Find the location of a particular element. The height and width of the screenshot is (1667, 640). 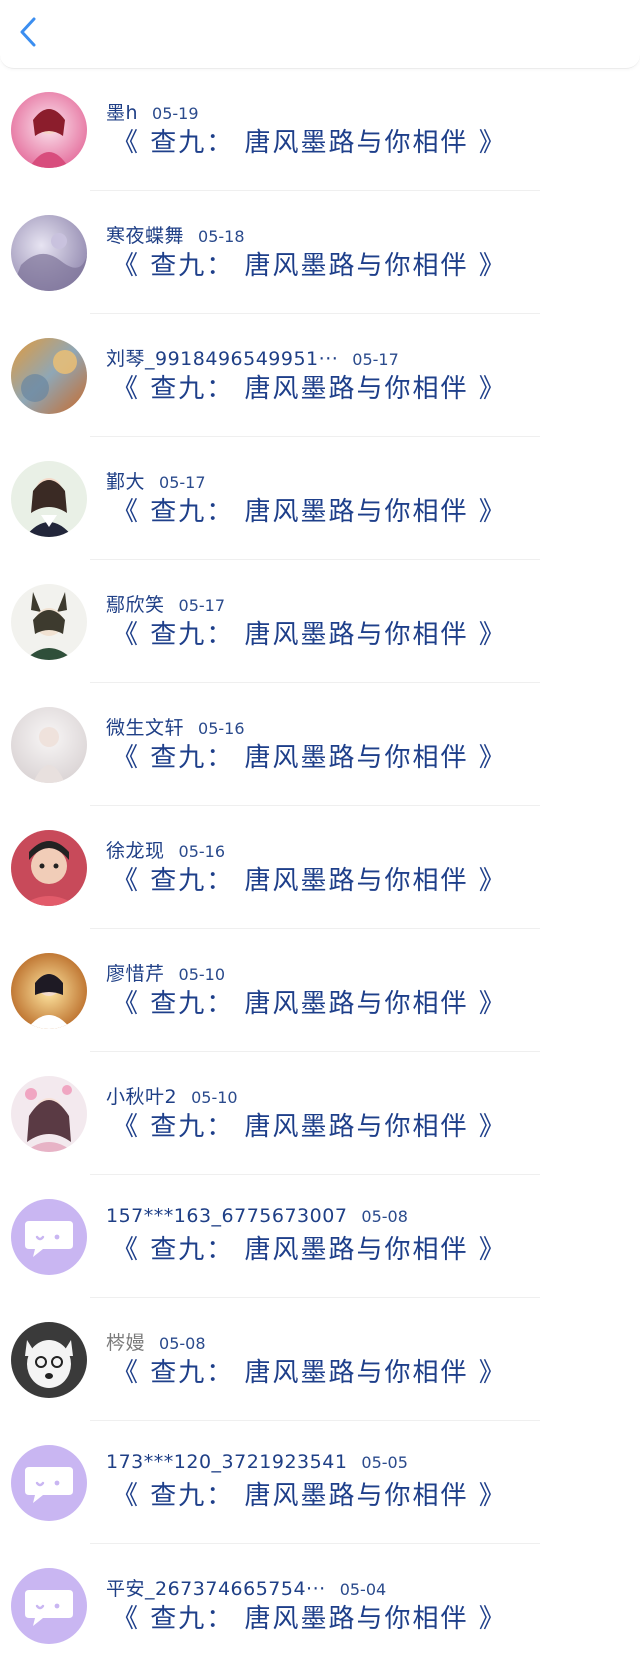

item-date: 05-19 is located at coordinates (175, 113).